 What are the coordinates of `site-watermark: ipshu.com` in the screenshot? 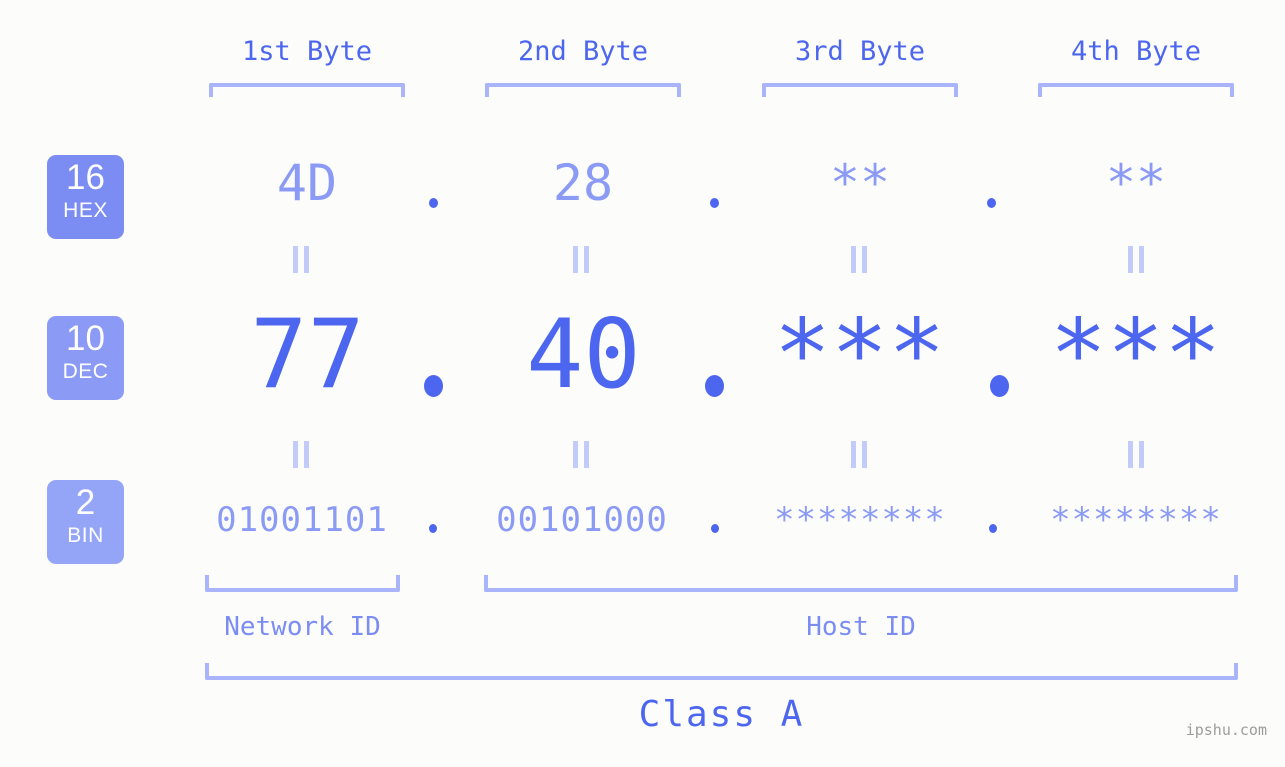 It's located at (1226, 730).